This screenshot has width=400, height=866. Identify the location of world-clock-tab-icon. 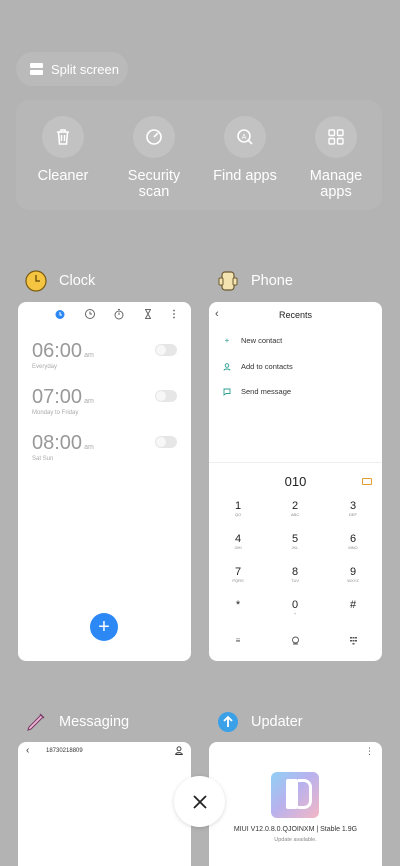
(90, 314).